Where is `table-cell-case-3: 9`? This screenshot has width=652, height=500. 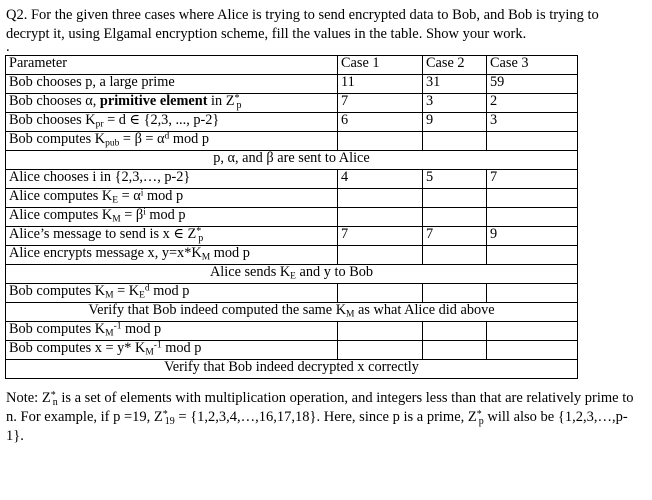
table-cell-case-3: 9 is located at coordinates (532, 235).